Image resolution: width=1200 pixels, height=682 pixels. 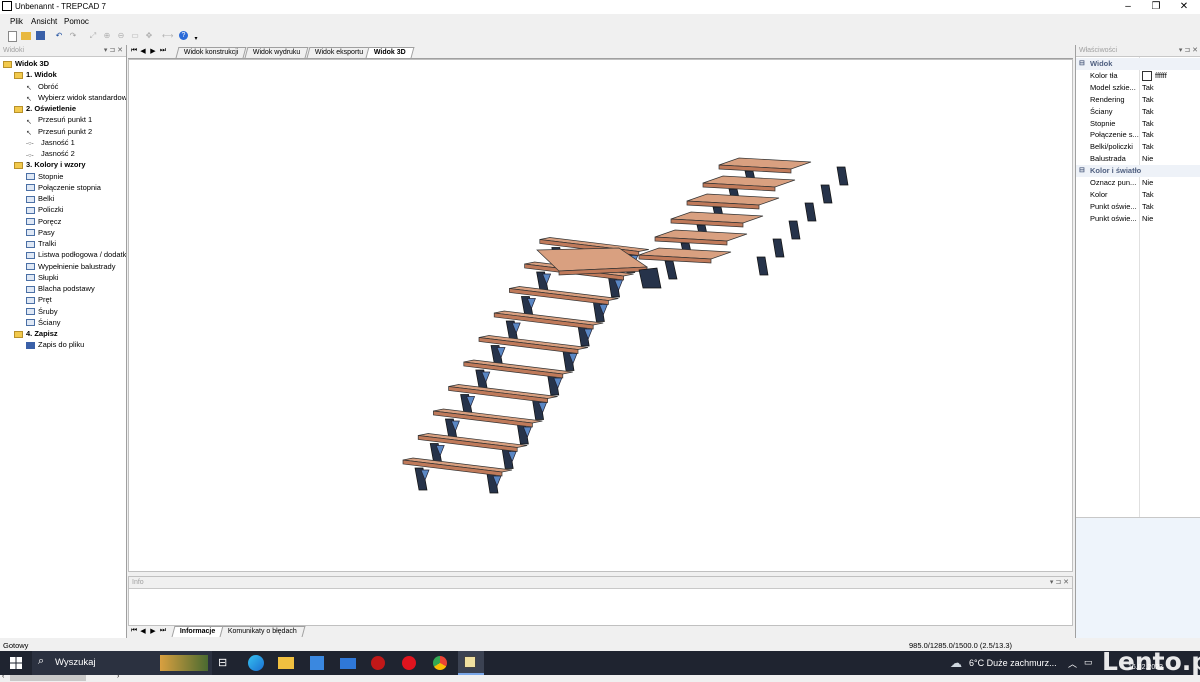 I want to click on tree-item: Słupki, so click(x=42, y=277).